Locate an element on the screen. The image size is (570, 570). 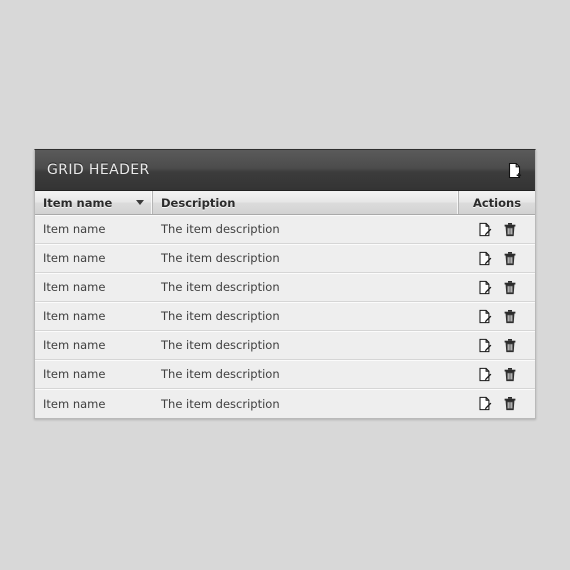
add-document-icon is located at coordinates (515, 170).